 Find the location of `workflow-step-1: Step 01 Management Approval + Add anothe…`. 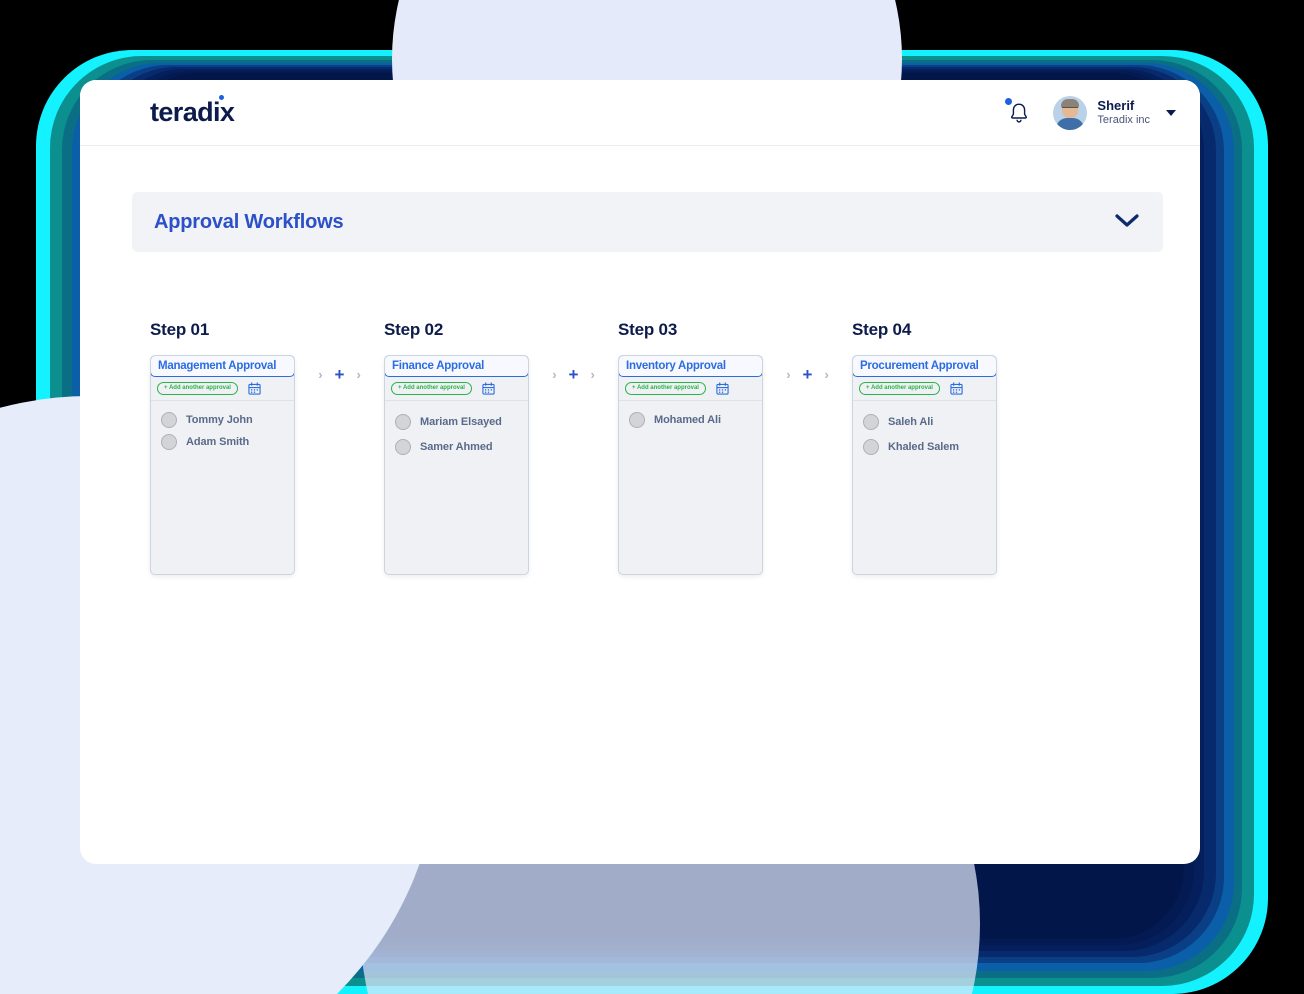

workflow-step-1: Step 01 Management Approval + Add anothe… is located at coordinates (222, 447).